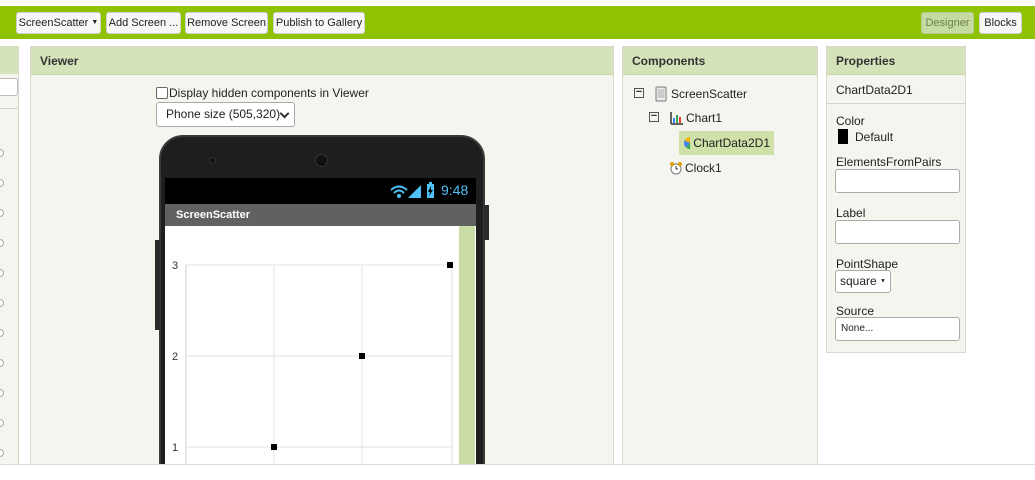 This screenshot has height=480, width=1035. Describe the element at coordinates (703, 168) in the screenshot. I see `component-label: Clock1` at that location.